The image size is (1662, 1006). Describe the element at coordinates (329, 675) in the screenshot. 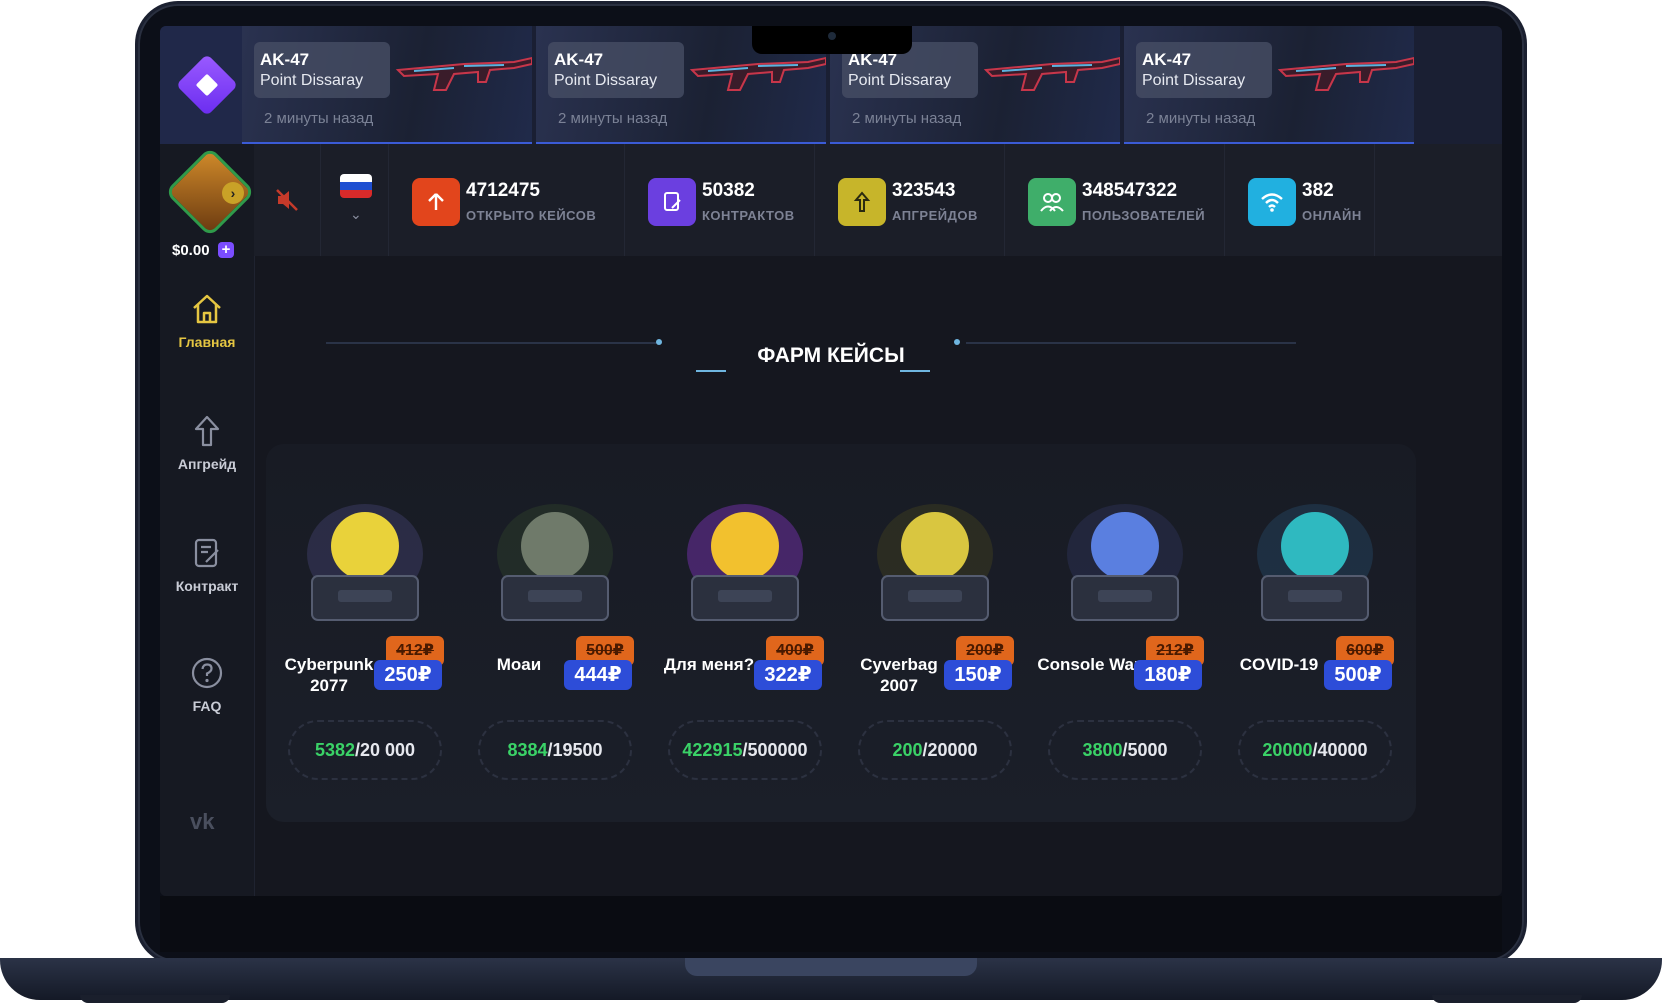

I see `case-name: Cyberpunk 2077` at that location.